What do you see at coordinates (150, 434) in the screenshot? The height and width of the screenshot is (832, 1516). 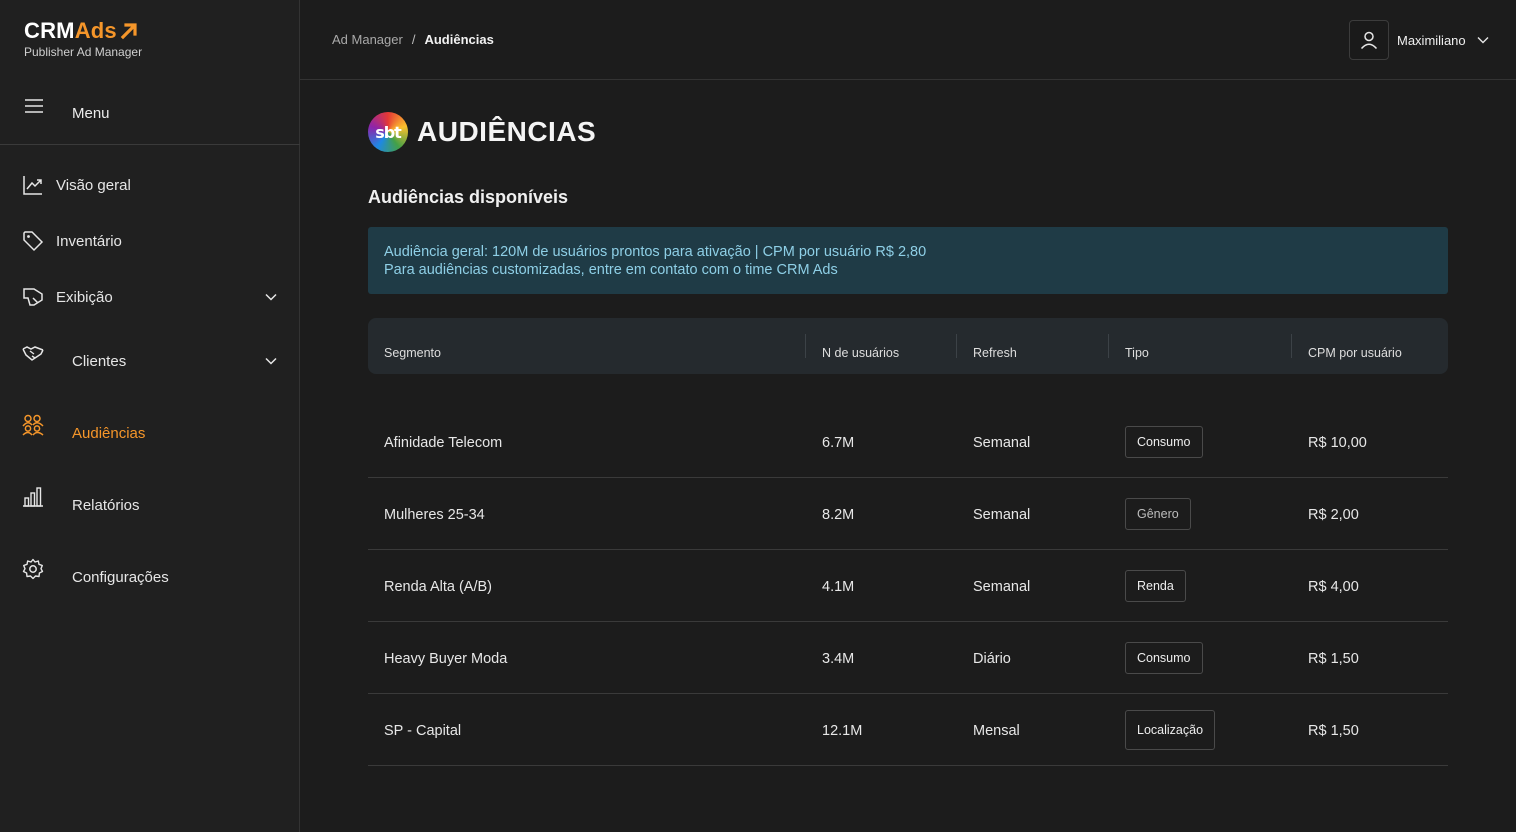 I see `sidebar-item-audiencias: Audiências` at bounding box center [150, 434].